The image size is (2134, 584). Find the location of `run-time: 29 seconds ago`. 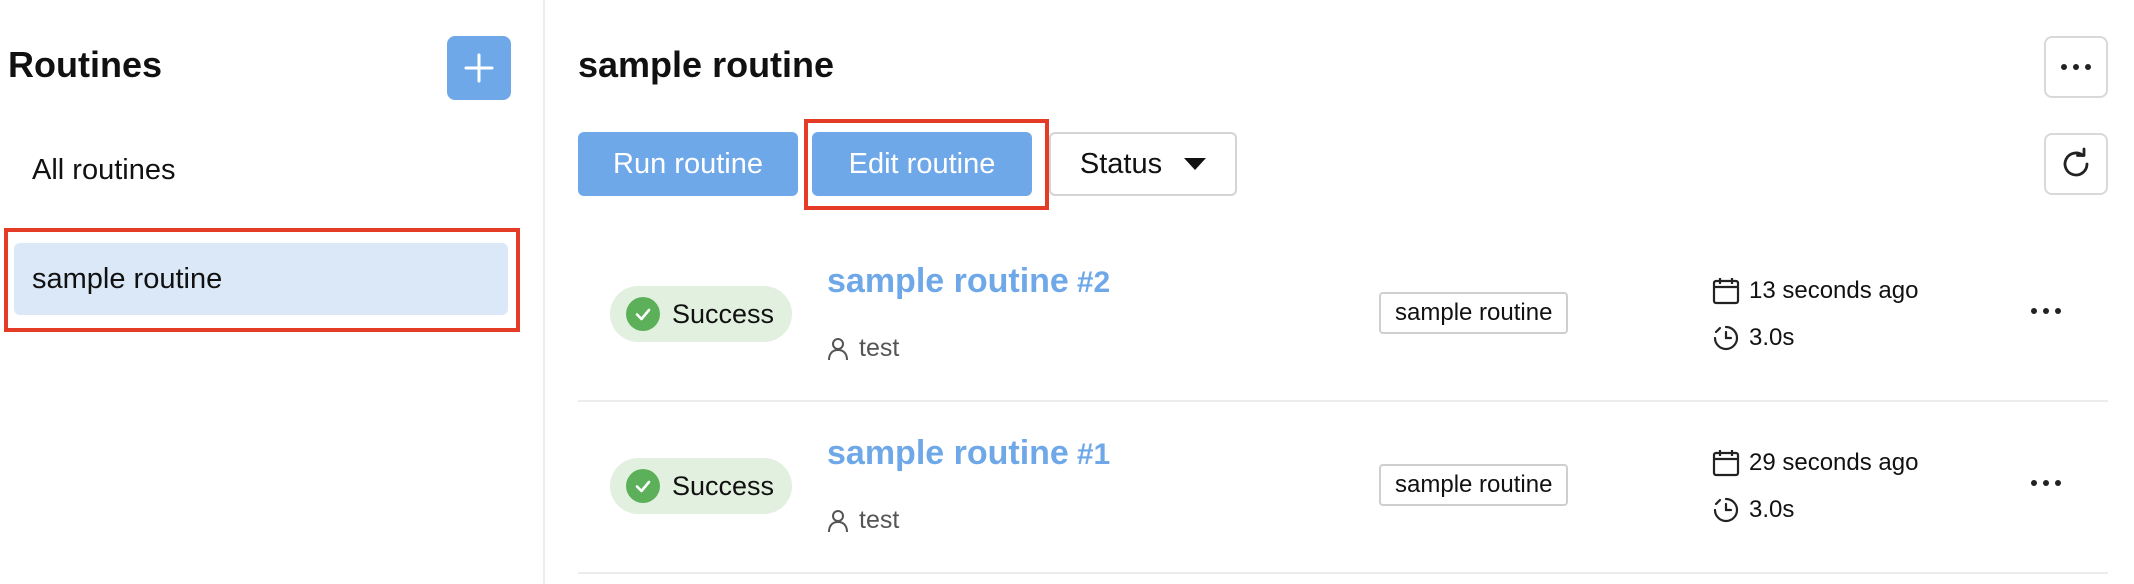

run-time: 29 seconds ago is located at coordinates (1814, 463).